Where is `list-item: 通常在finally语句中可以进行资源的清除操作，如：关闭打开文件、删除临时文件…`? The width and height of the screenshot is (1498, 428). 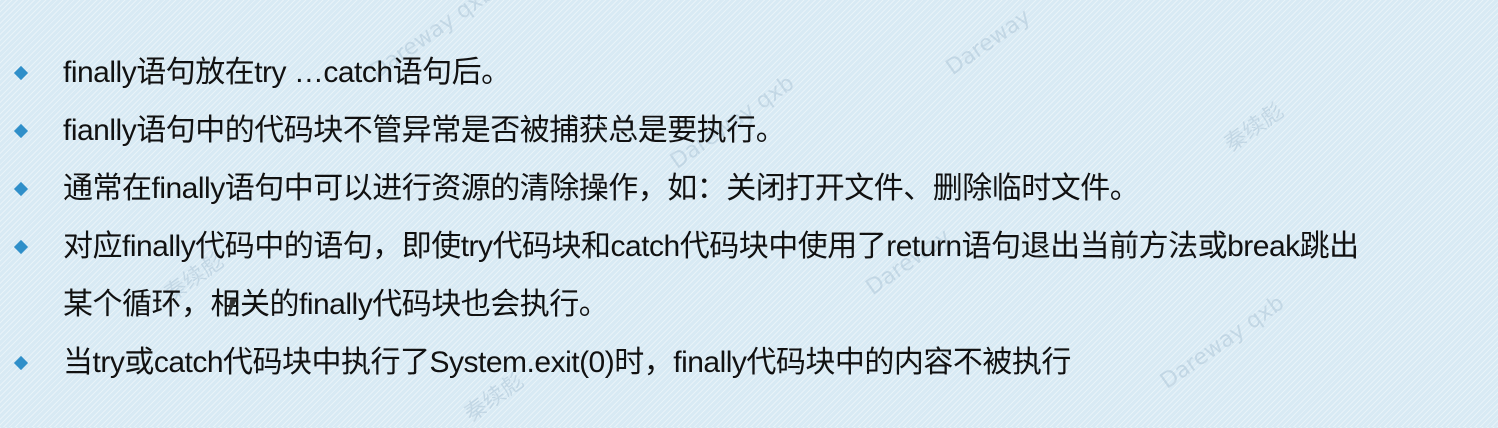 list-item: 通常在finally语句中可以进行资源的清除操作，如：关闭打开文件、删除临时文件… is located at coordinates (749, 189).